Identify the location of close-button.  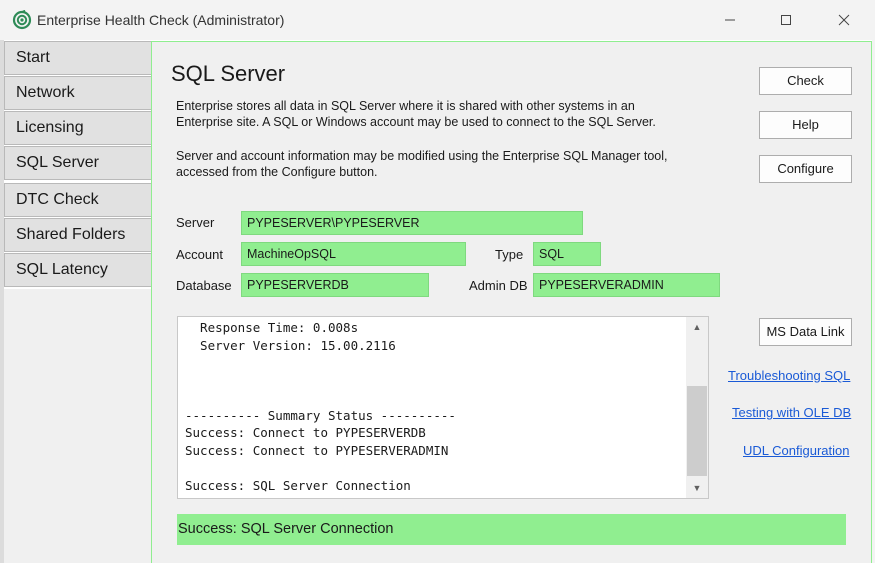
(844, 20).